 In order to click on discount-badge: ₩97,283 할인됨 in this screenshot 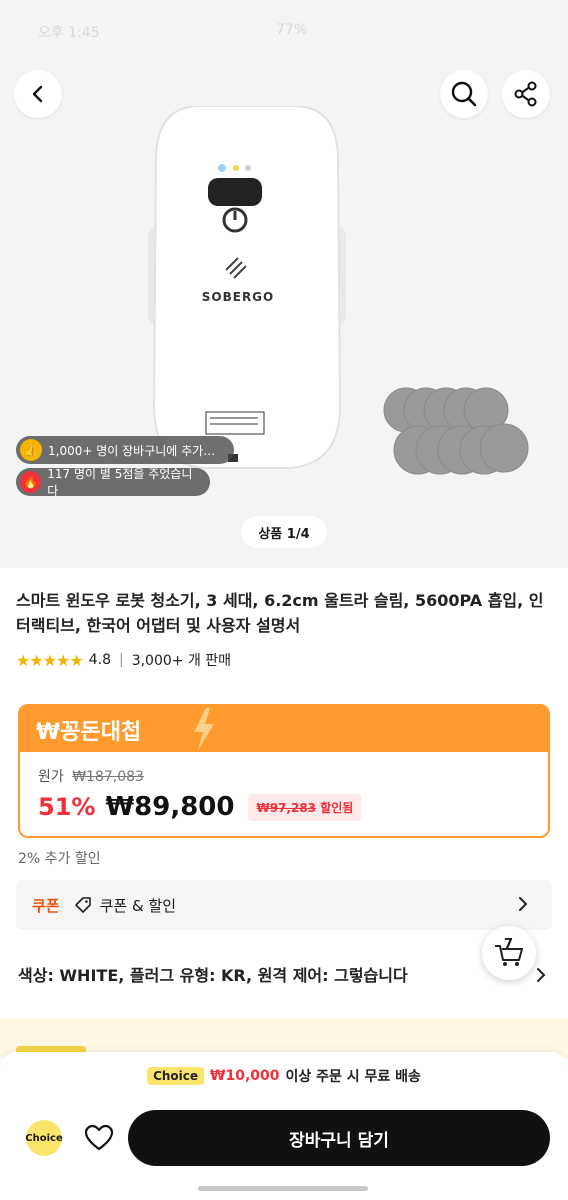, I will do `click(305, 807)`.